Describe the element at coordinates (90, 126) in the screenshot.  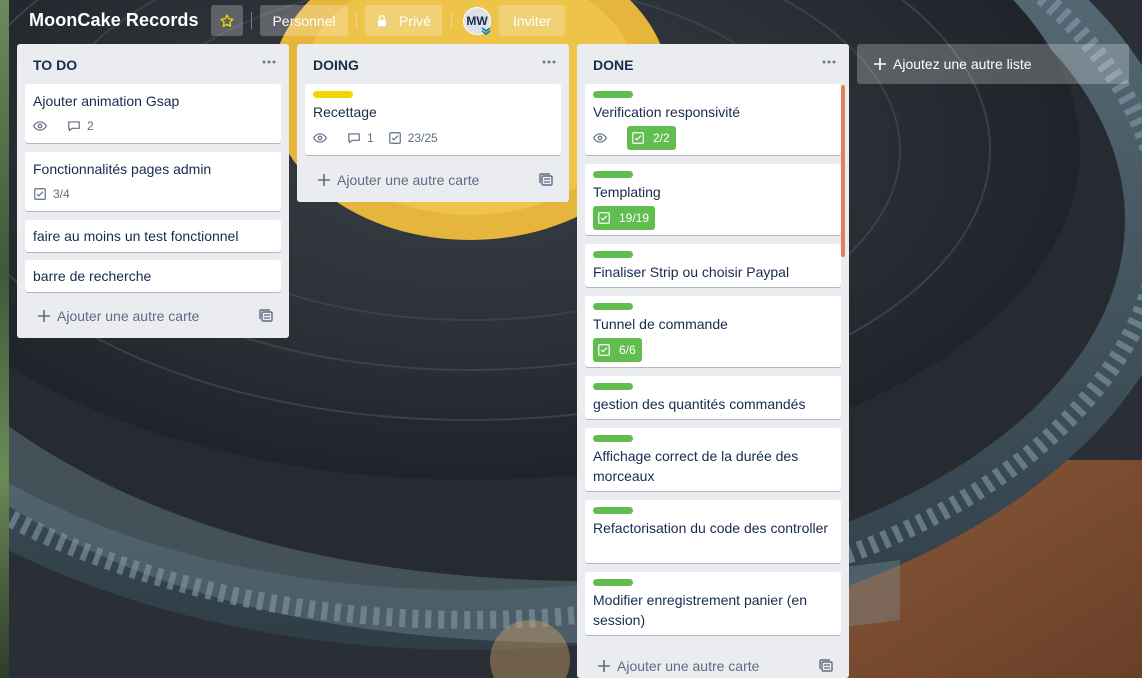
I see `comment-count: 2` at that location.